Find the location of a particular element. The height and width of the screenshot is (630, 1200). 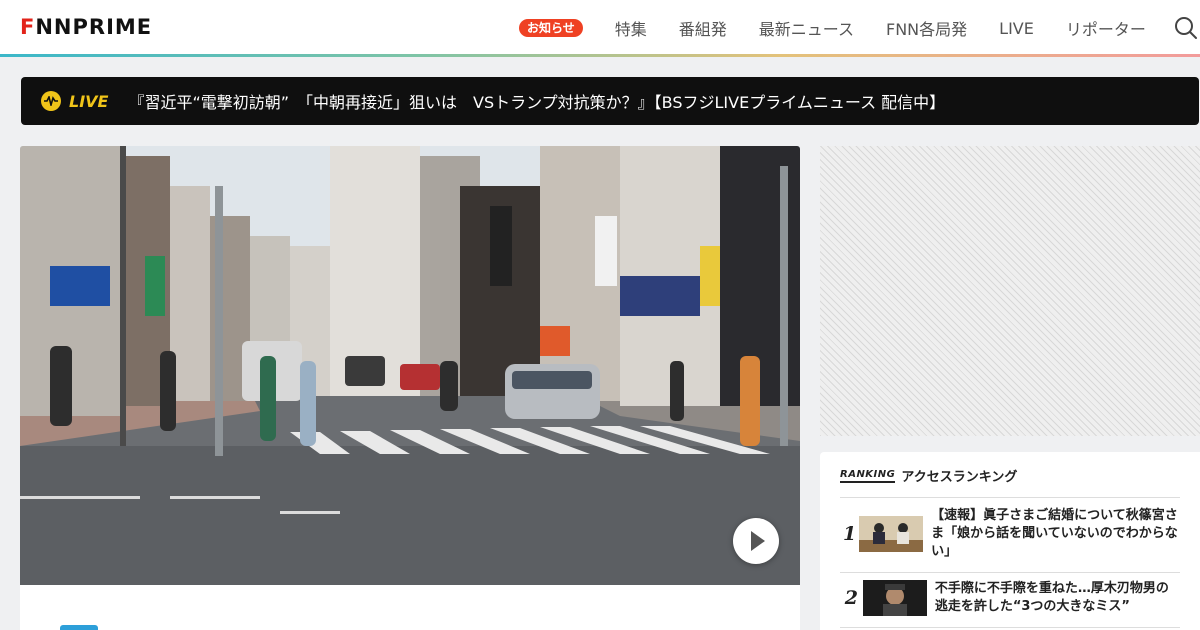

fnn-prime-logo: F NN PRIME is located at coordinates (86, 27).